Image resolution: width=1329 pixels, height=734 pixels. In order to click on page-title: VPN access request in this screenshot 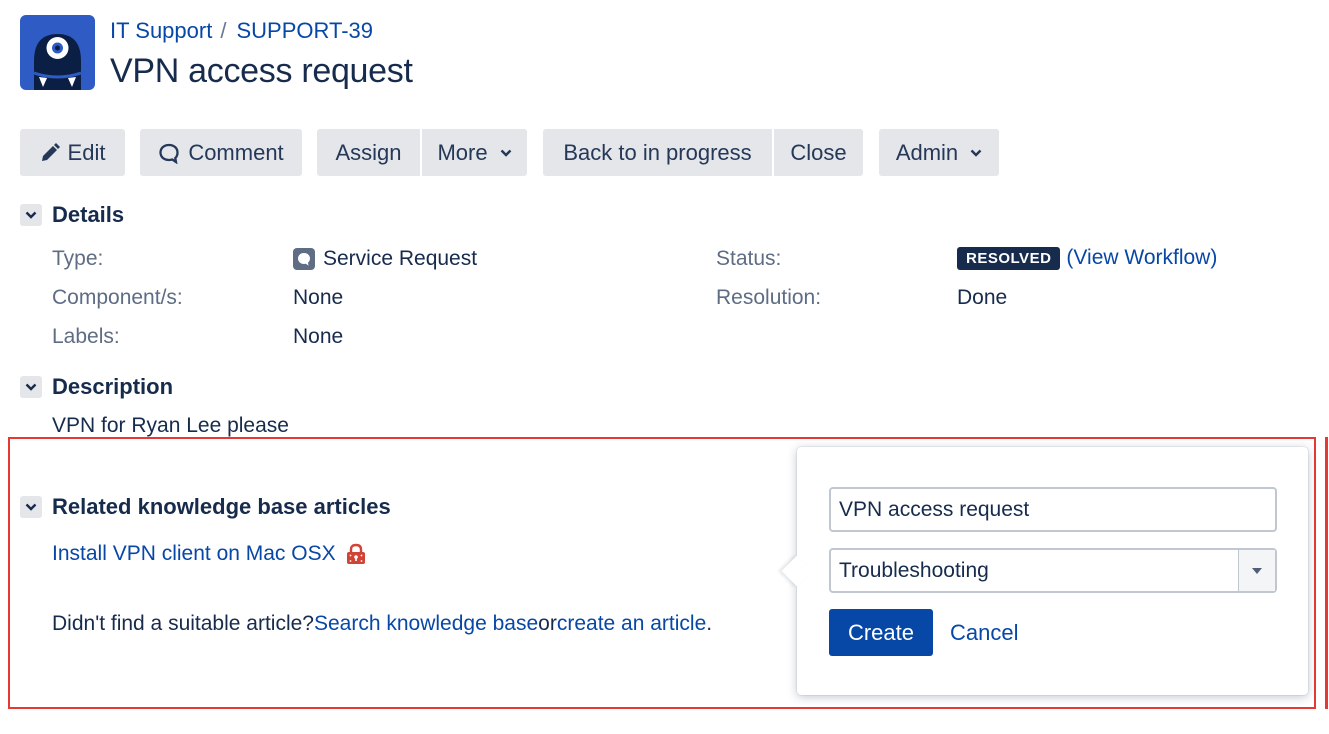, I will do `click(261, 71)`.